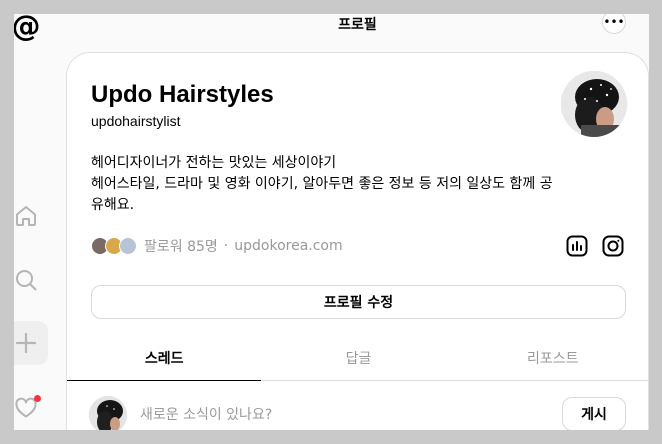  What do you see at coordinates (594, 414) in the screenshot?
I see `post-button: 게시` at bounding box center [594, 414].